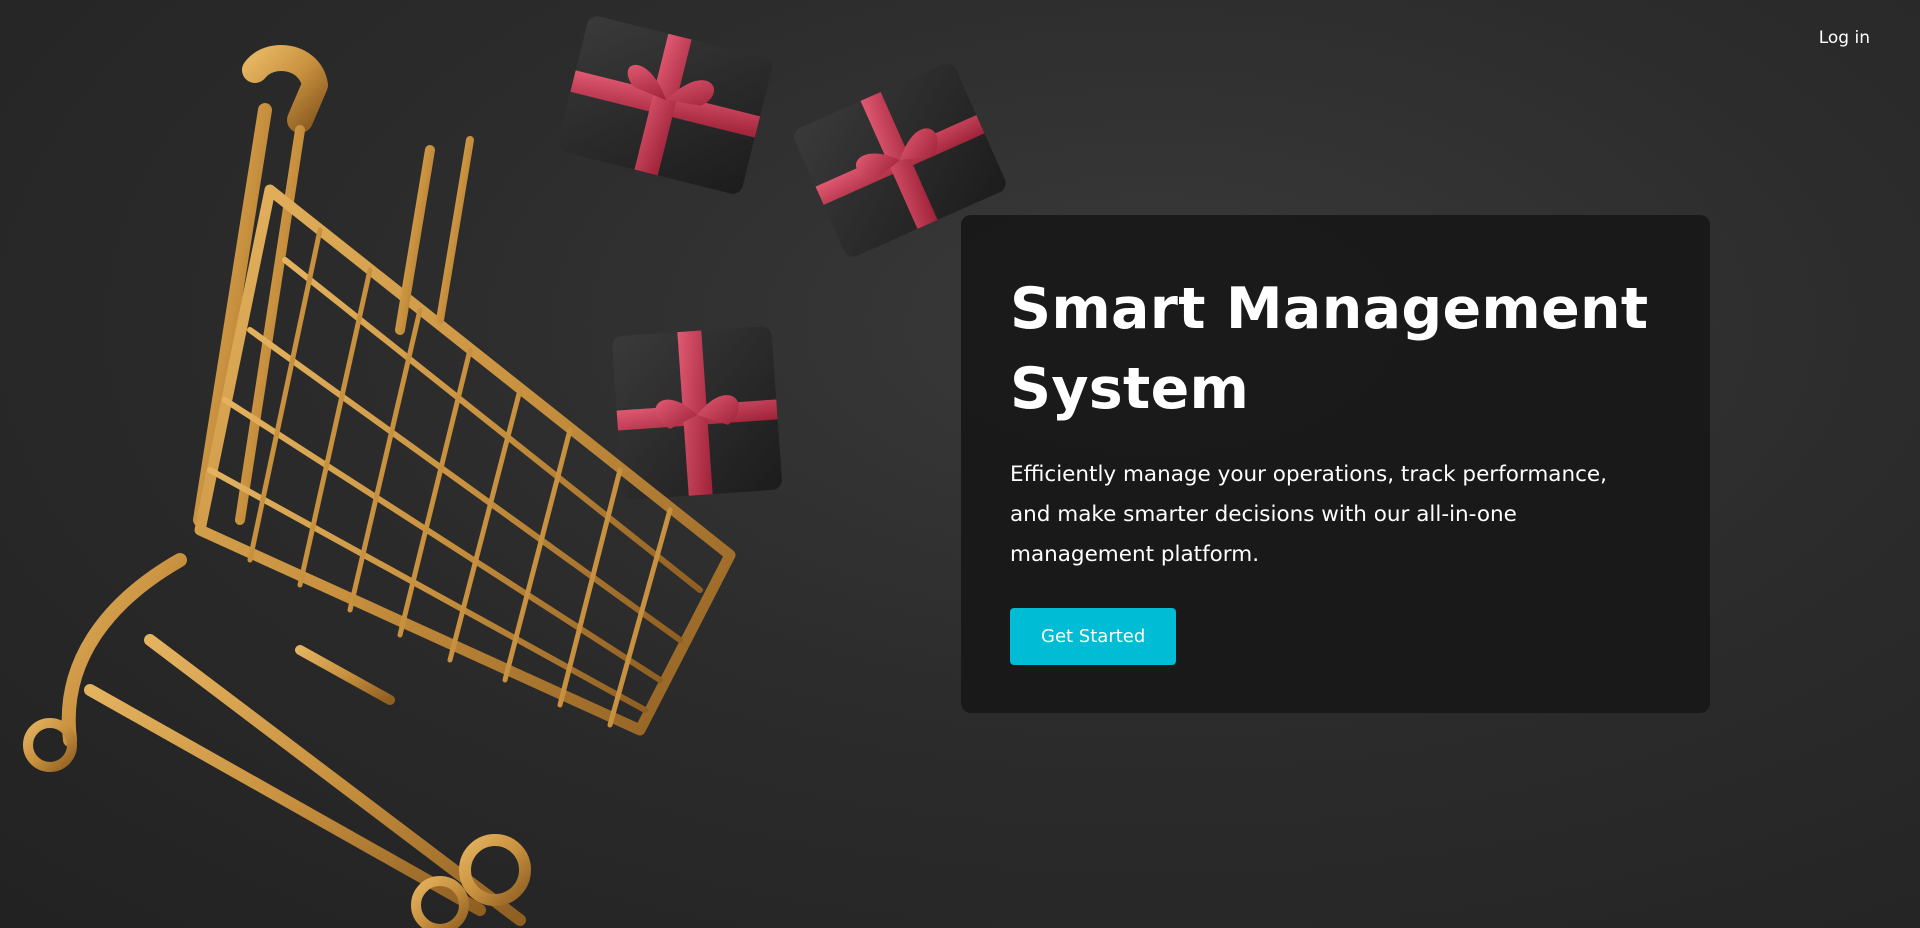 The width and height of the screenshot is (1920, 928). I want to click on get-started-button: Get Started, so click(1093, 636).